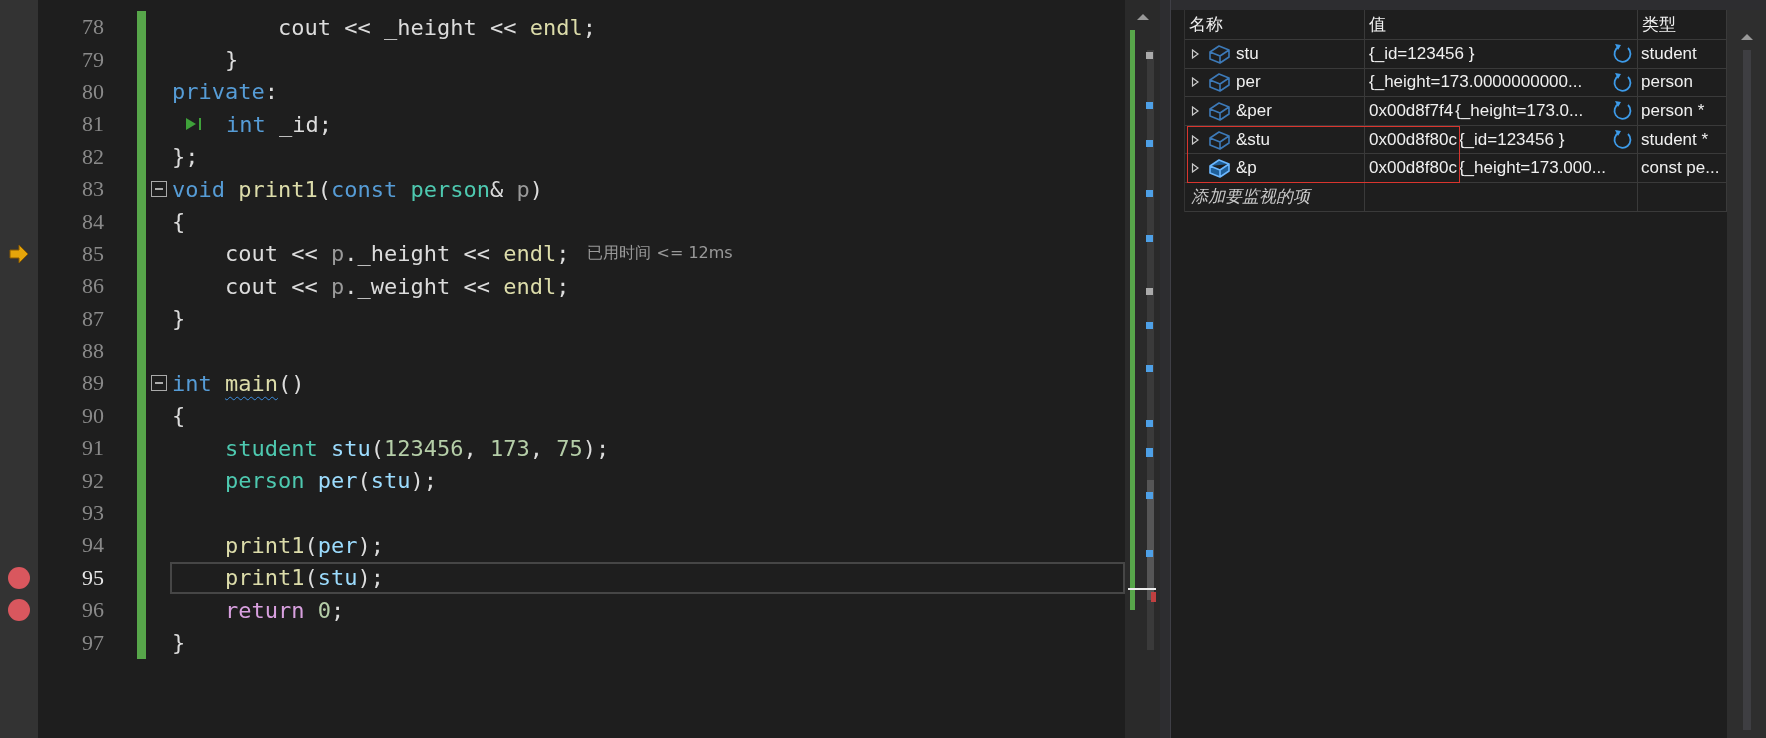  Describe the element at coordinates (92, 156) in the screenshot. I see `line-number: 82` at that location.